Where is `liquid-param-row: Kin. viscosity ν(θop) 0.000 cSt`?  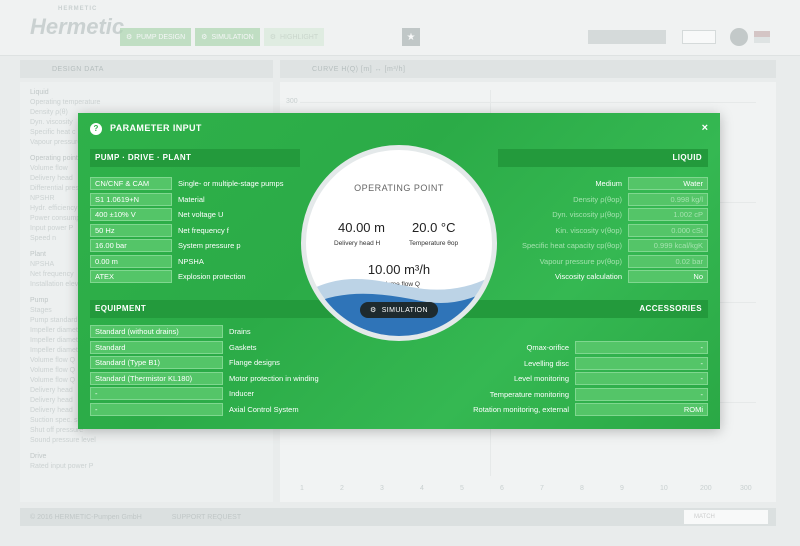 liquid-param-row: Kin. viscosity ν(θop) 0.000 cSt is located at coordinates (631, 230).